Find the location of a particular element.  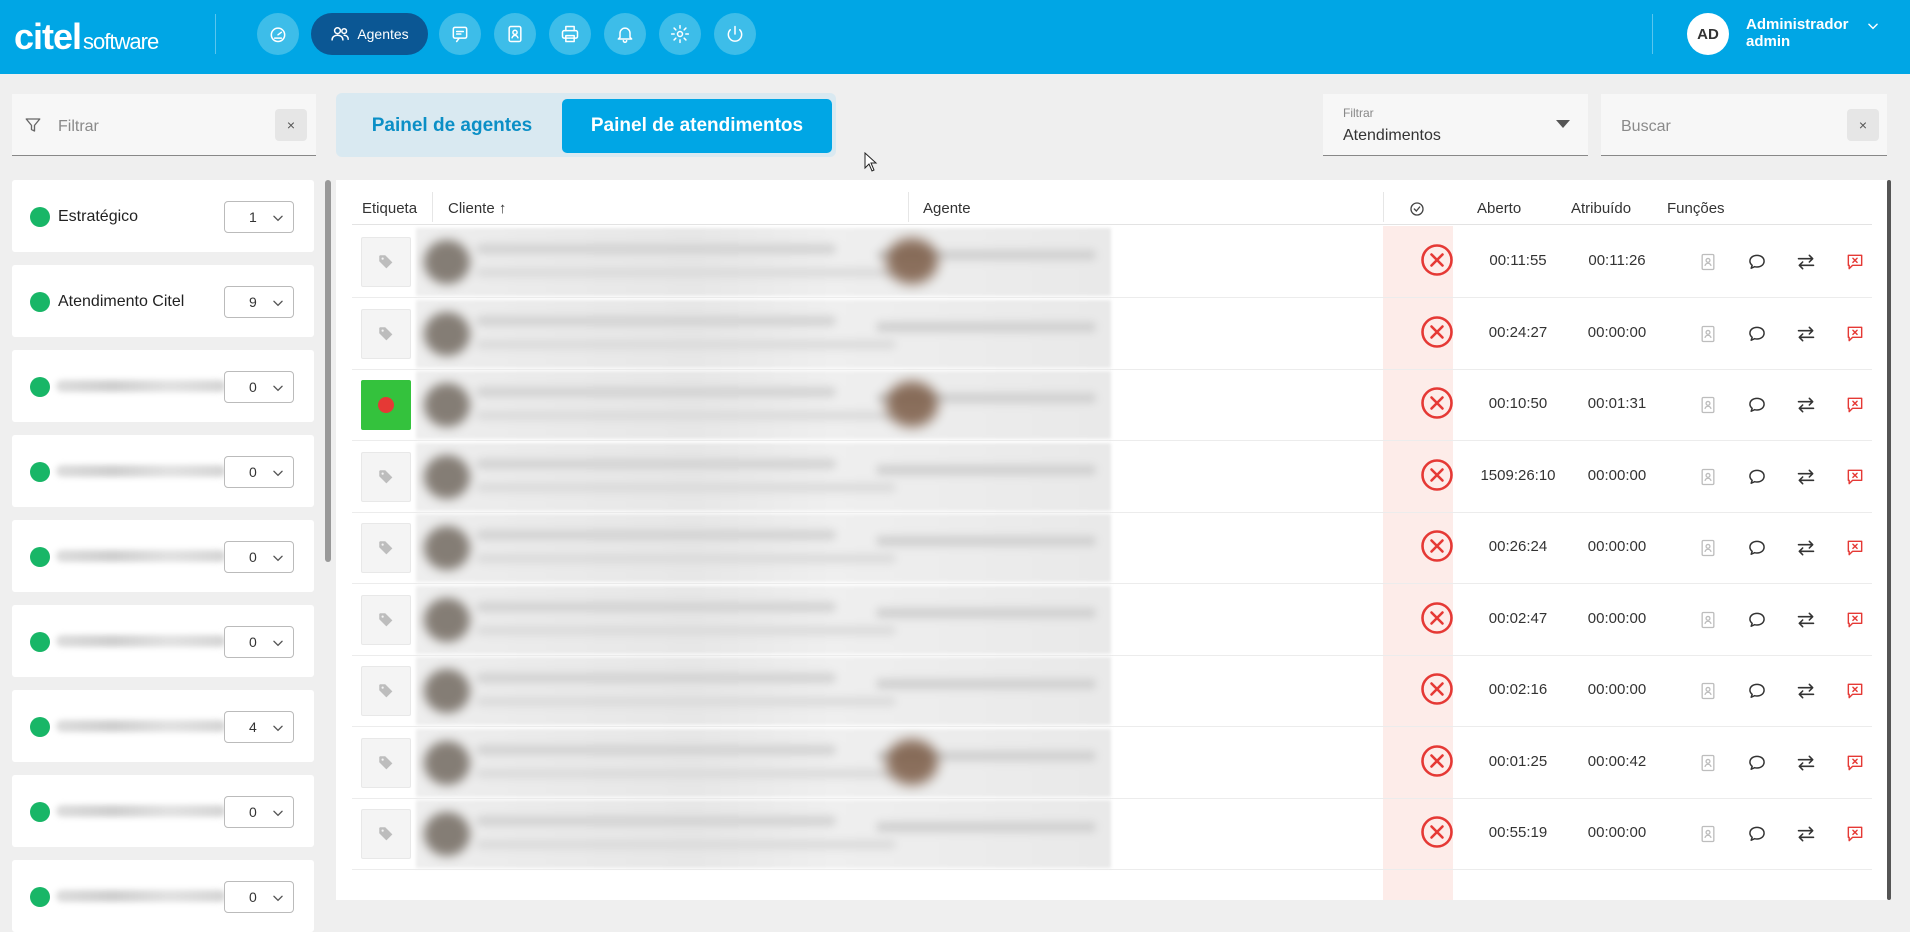

nav-agentes-button: Agentes is located at coordinates (369, 34).